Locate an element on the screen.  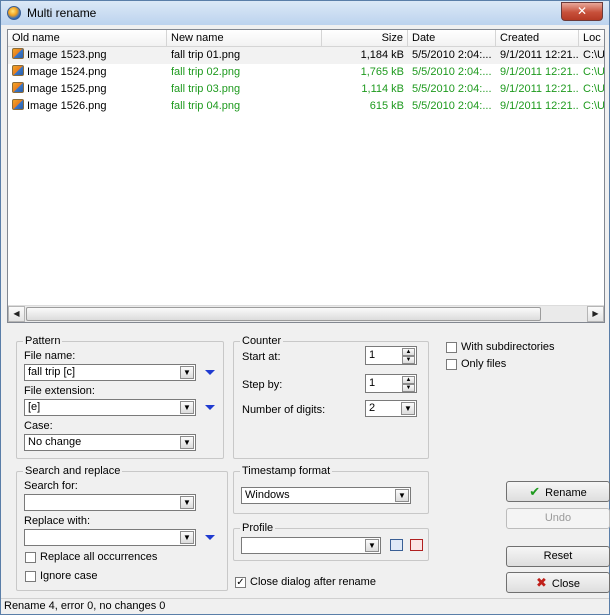
status-bar: Rename 4, error 0, no changes 0 is located at coordinates (305, 606).